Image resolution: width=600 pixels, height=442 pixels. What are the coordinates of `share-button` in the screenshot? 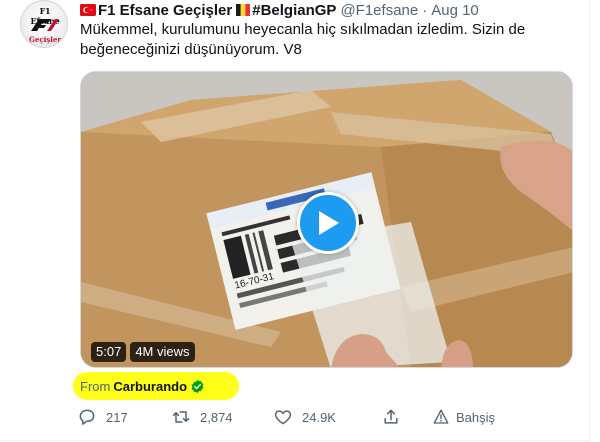 It's located at (395, 417).